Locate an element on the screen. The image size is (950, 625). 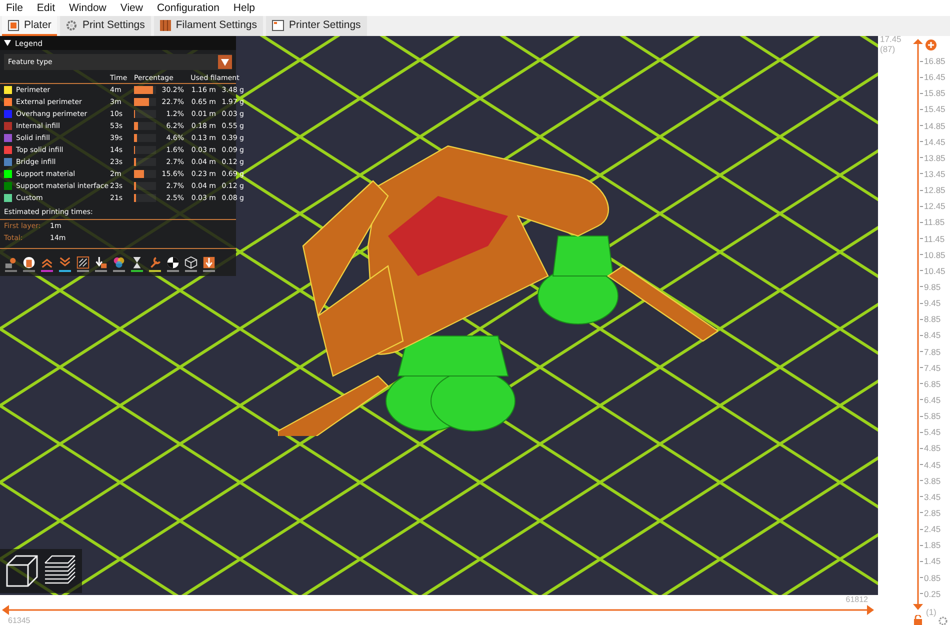
menu-item: Window is located at coordinates (87, 8).